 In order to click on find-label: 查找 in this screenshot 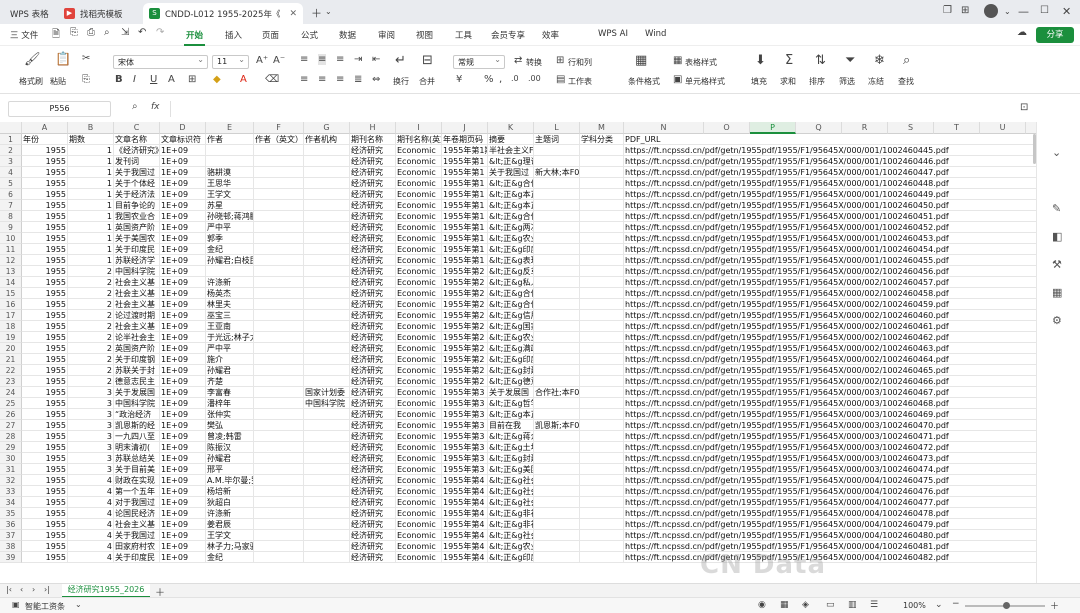, I will do `click(906, 81)`.